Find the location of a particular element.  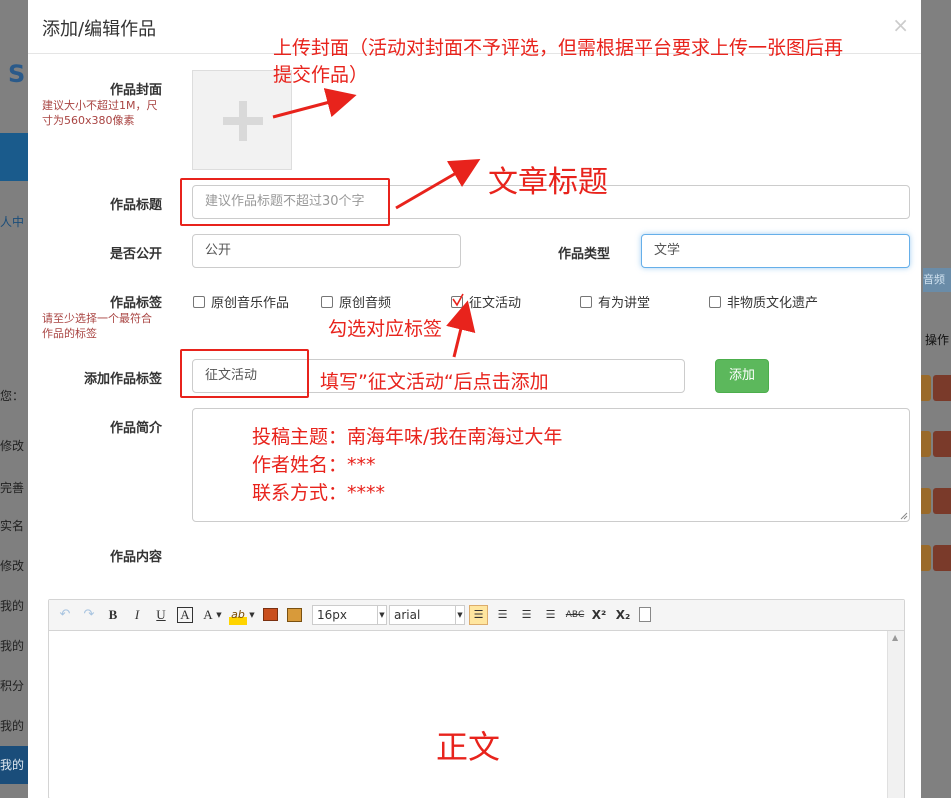

title-label: 作品标题 is located at coordinates (135, 205).